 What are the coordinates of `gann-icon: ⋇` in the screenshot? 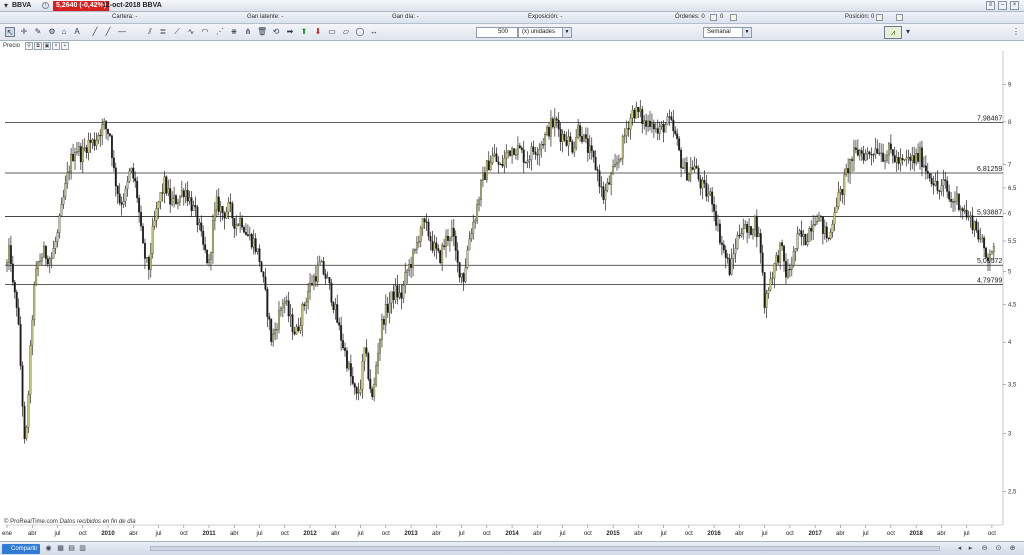 It's located at (234, 32).